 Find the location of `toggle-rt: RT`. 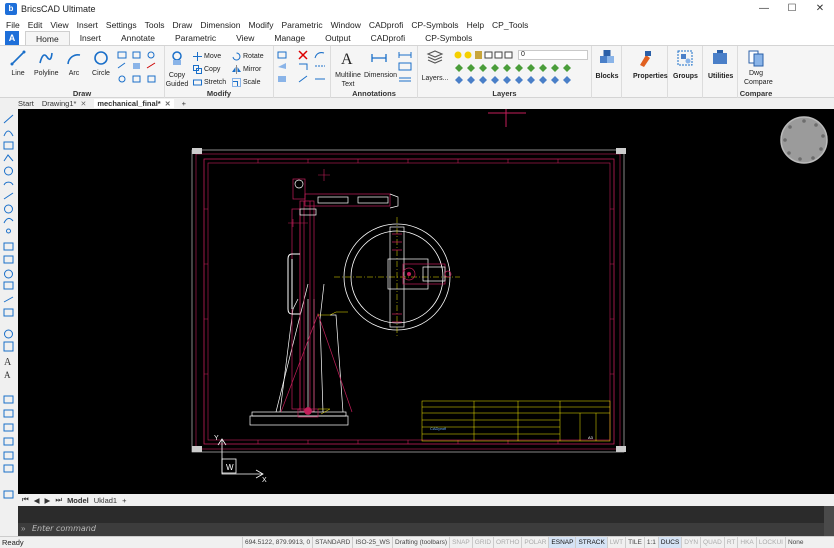

toggle-rt: RT is located at coordinates (730, 542).